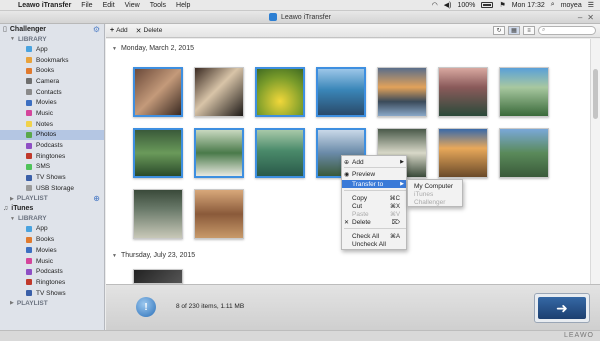  Describe the element at coordinates (29, 177) in the screenshot. I see `tv-shows-icon` at that location.